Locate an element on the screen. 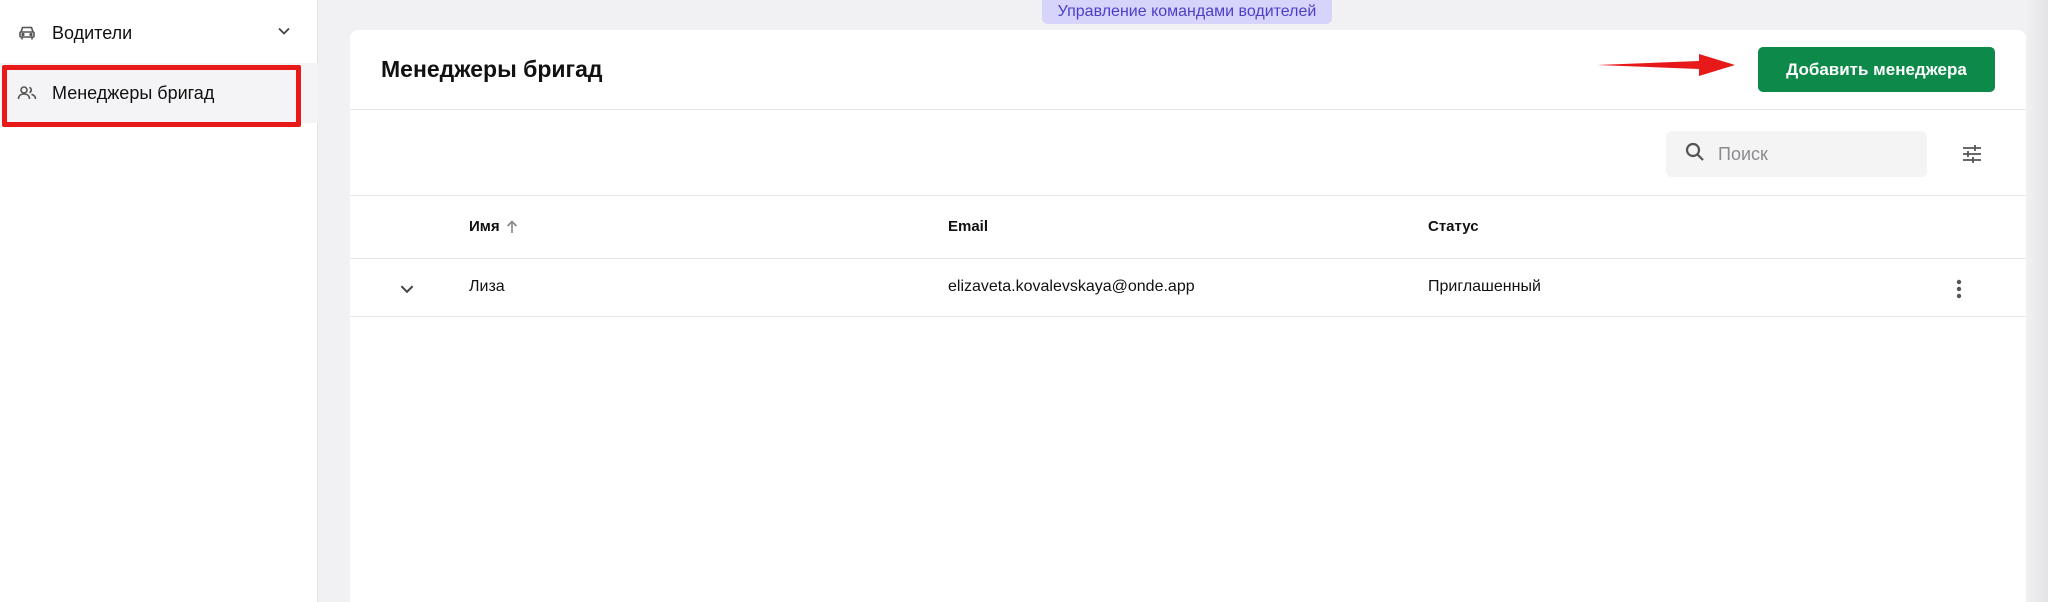 The image size is (2048, 602). table-header: Имя Email Статус is located at coordinates (1188, 227).